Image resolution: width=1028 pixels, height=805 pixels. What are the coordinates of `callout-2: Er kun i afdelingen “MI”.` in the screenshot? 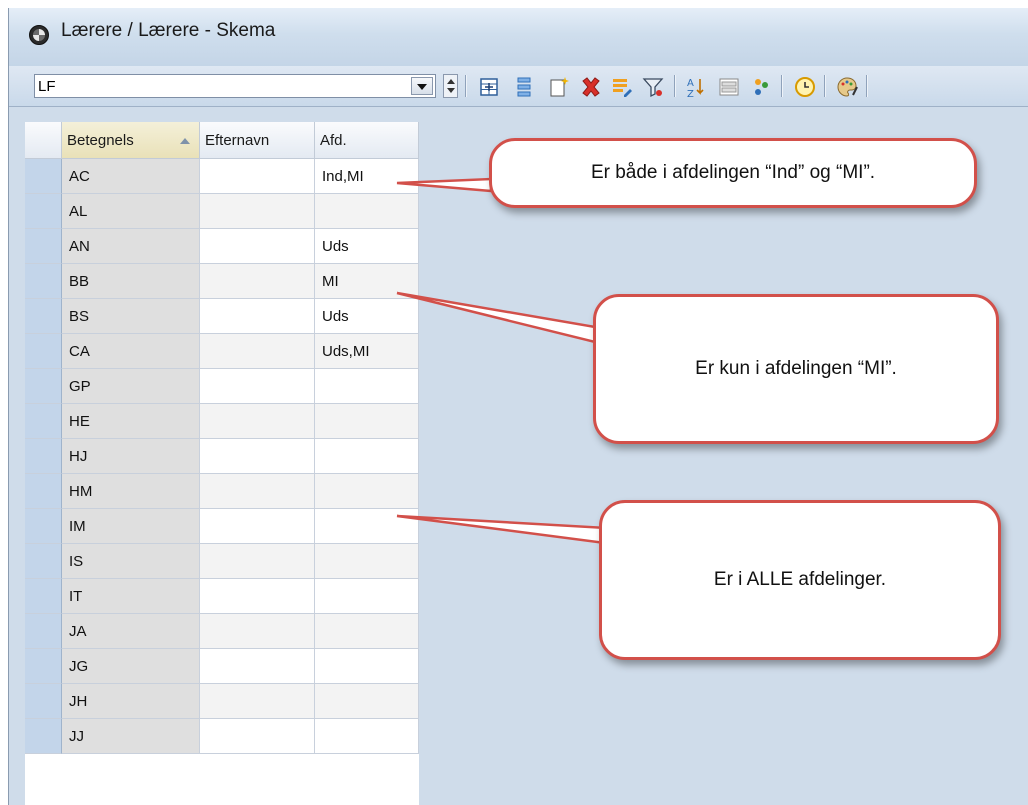 It's located at (796, 369).